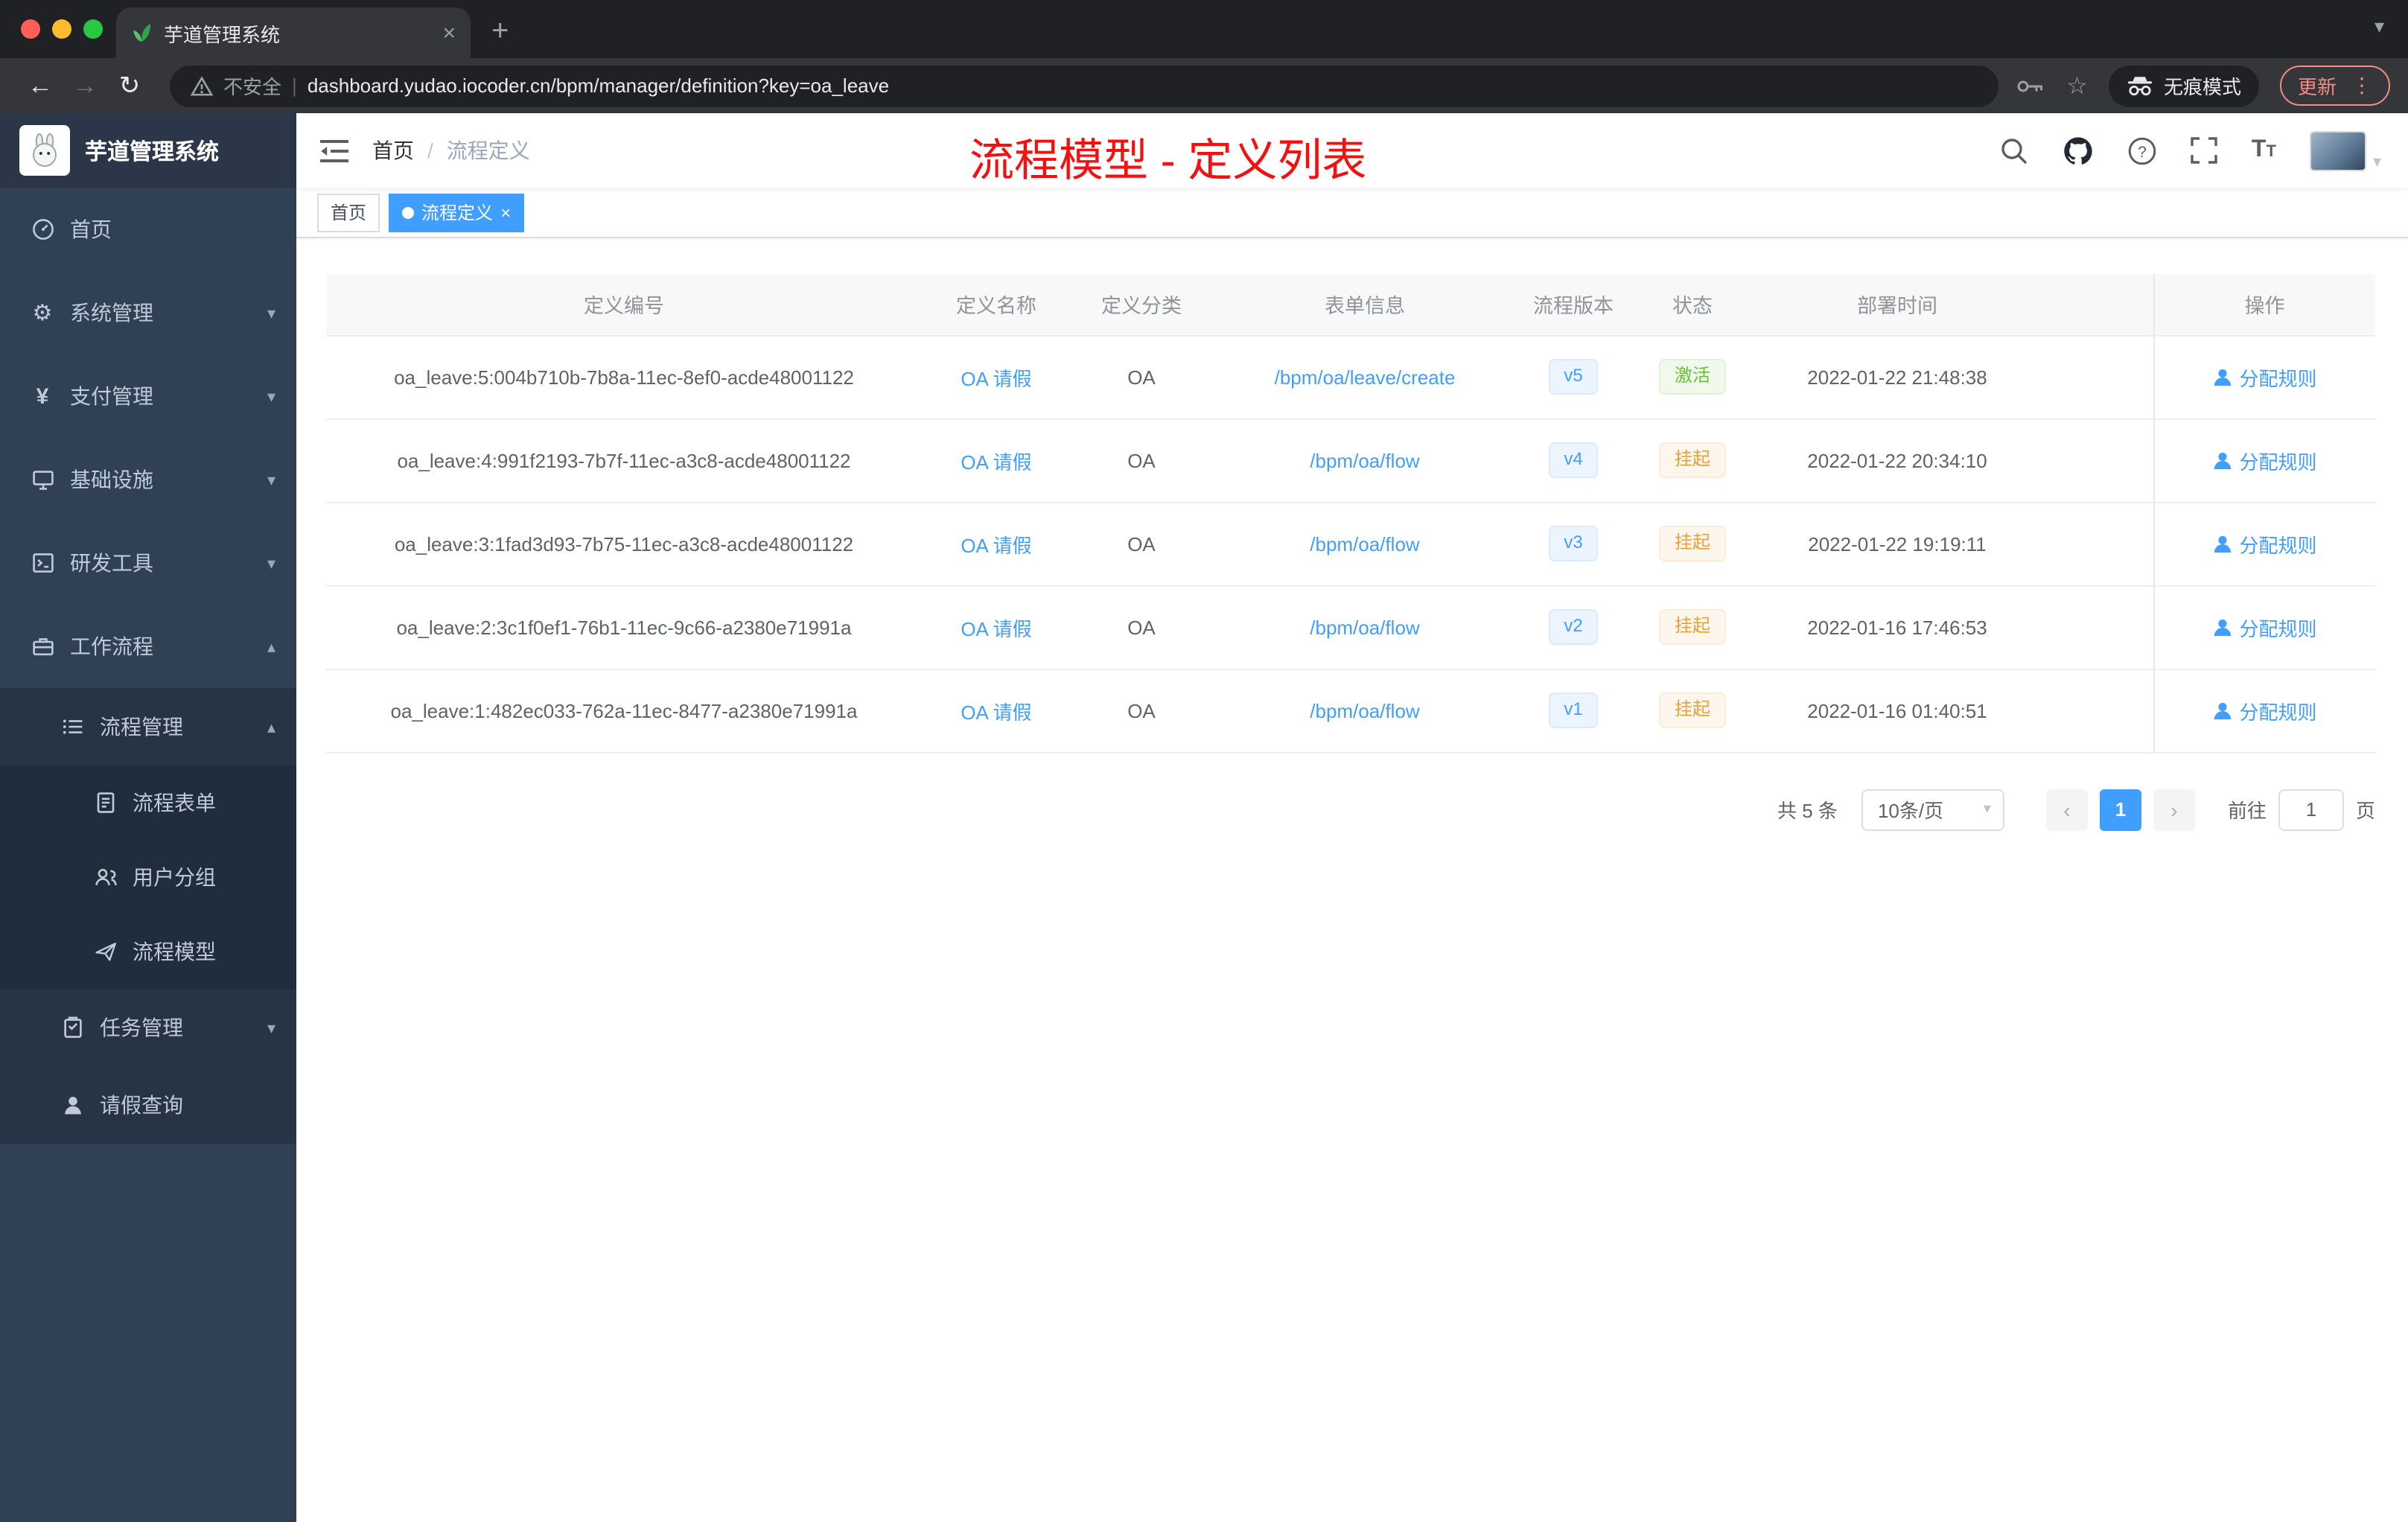  Describe the element at coordinates (2030, 86) in the screenshot. I see `key-icon` at that location.